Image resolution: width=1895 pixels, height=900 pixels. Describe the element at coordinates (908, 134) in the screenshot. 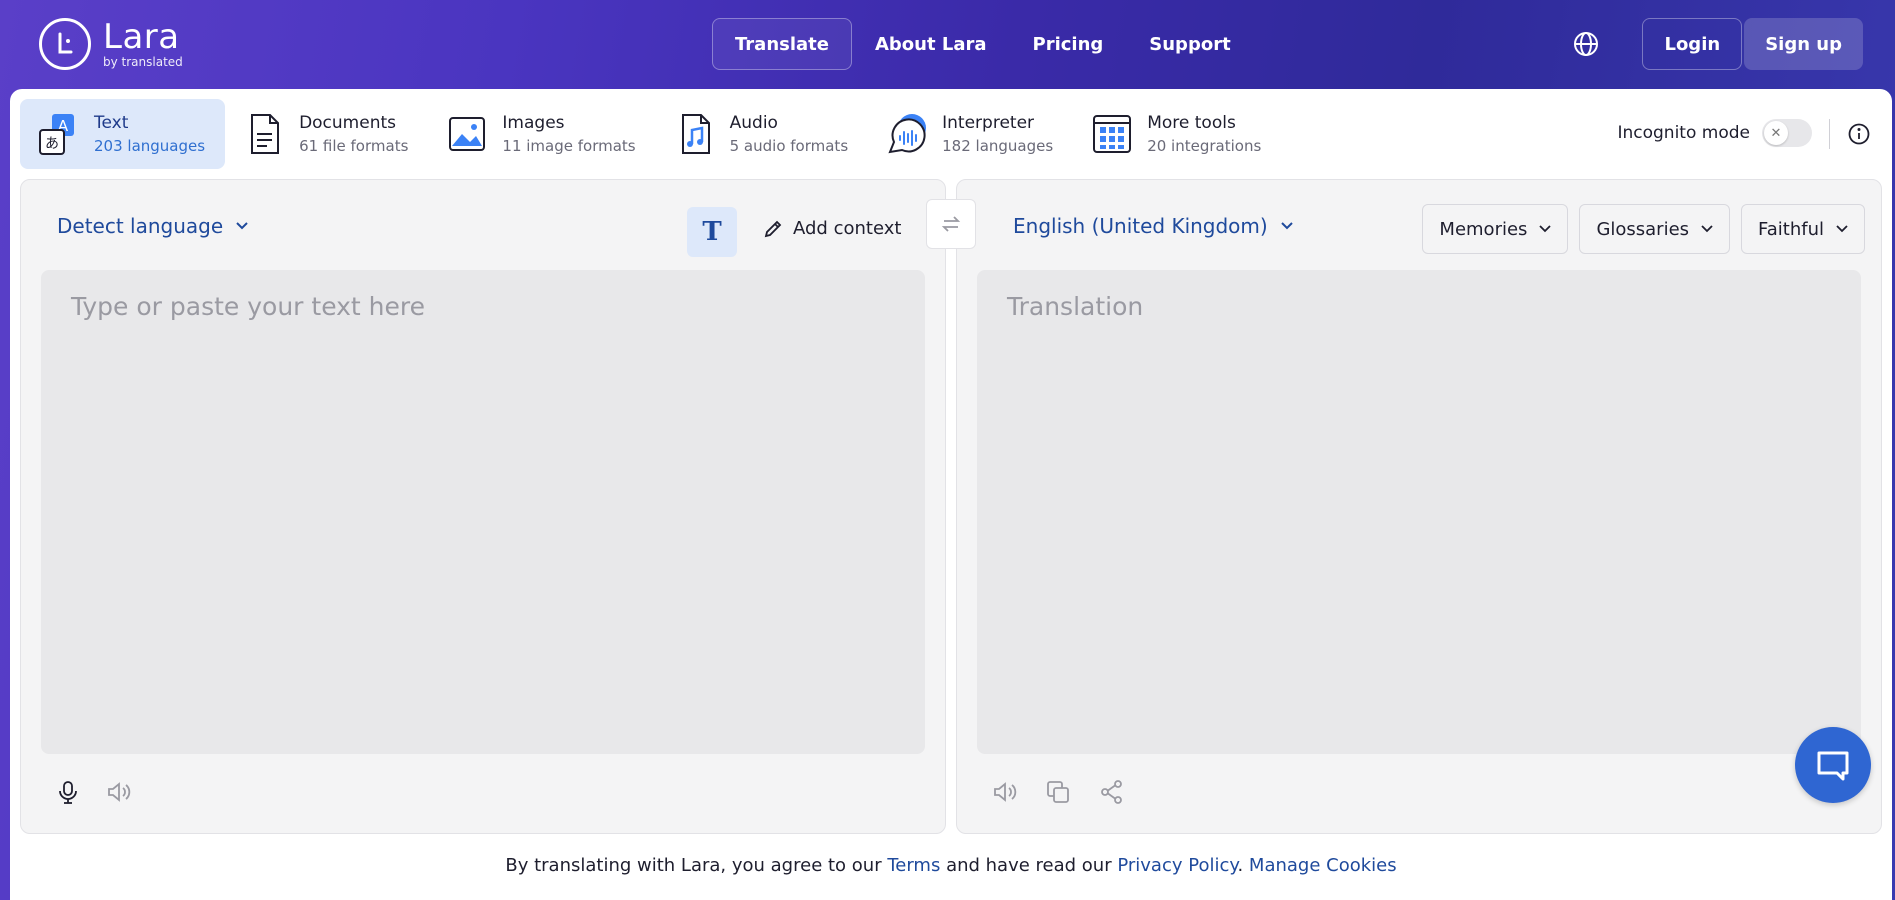

I see `interpreter-icon` at that location.